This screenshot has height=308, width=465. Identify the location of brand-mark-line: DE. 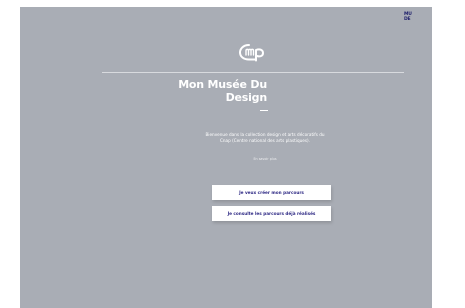
(407, 19).